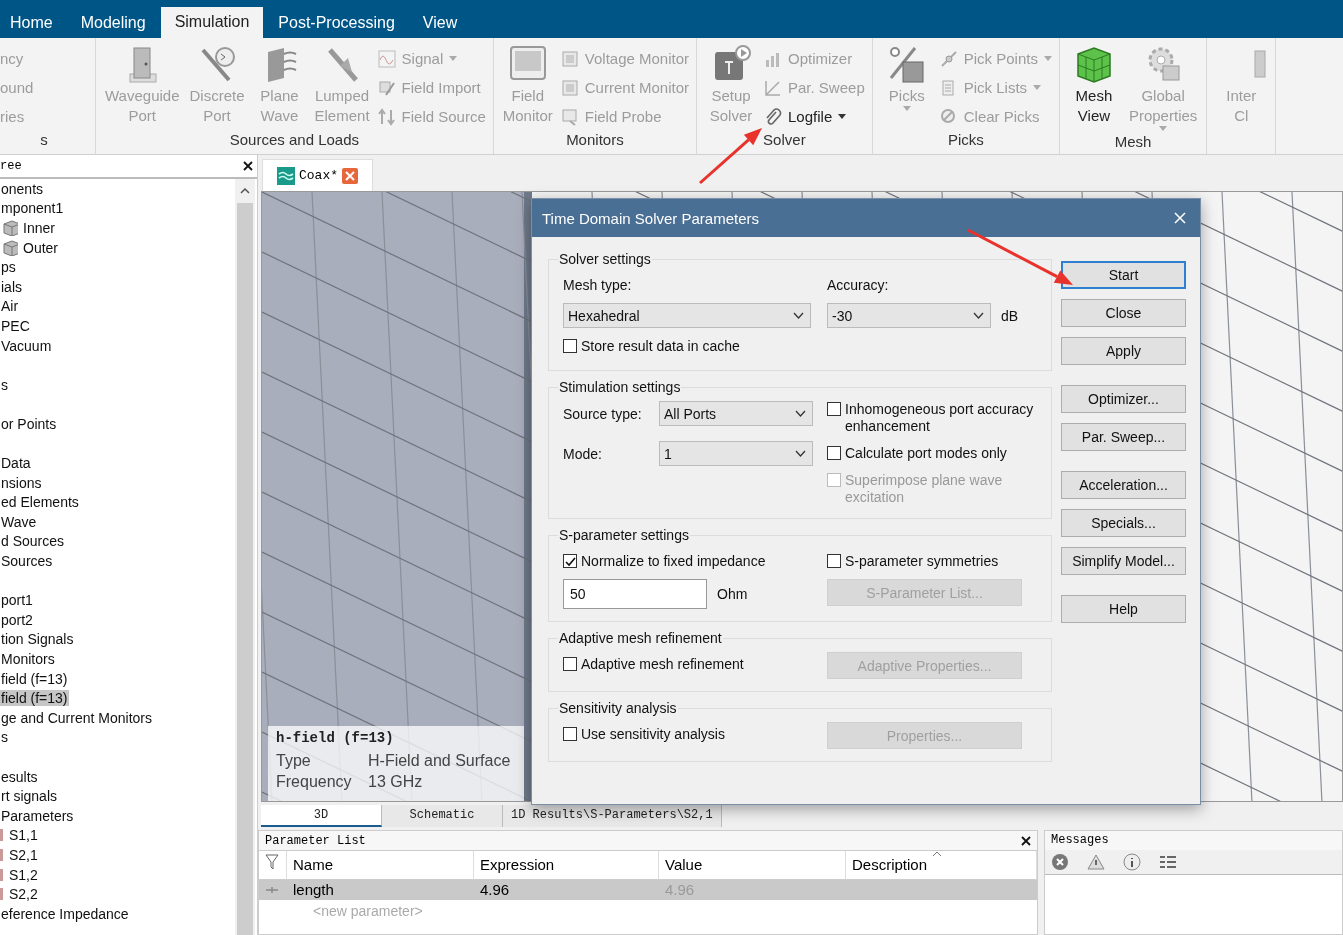 The image size is (1343, 935). Describe the element at coordinates (76, 717) in the screenshot. I see `tree-item: ge and Current Monitors` at that location.